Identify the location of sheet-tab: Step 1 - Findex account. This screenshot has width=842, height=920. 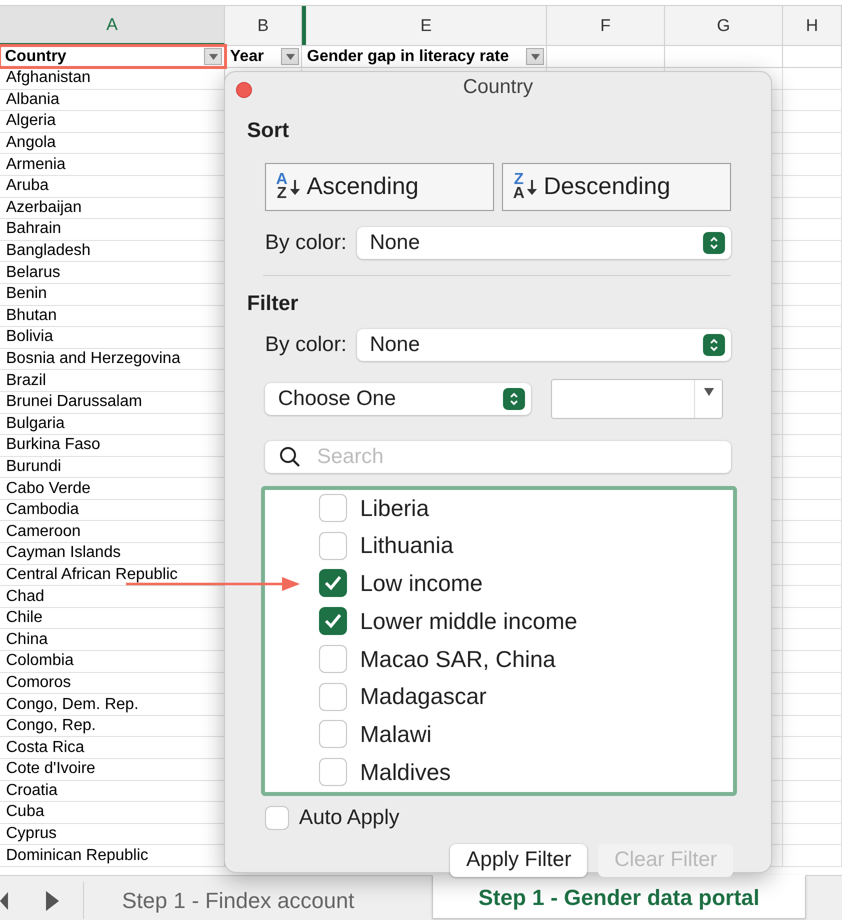
(238, 898).